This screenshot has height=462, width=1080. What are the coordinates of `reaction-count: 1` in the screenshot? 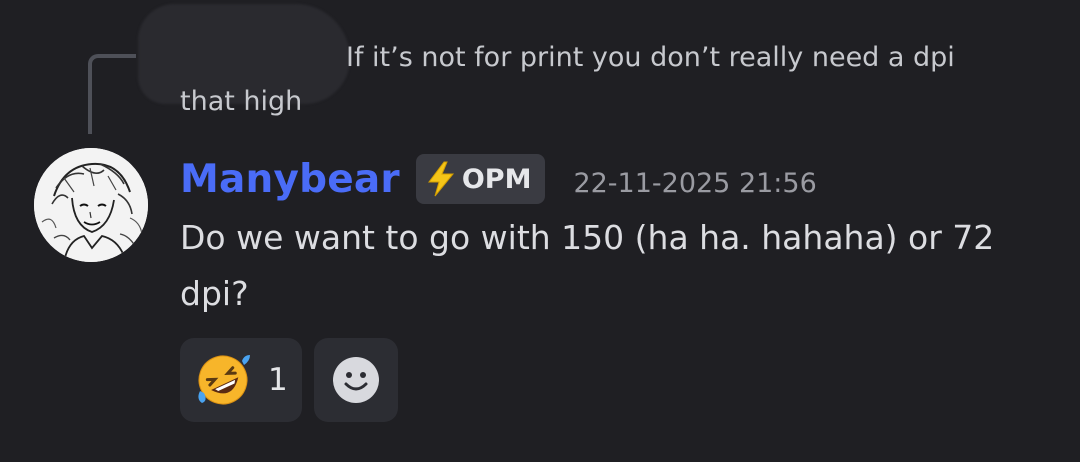 It's located at (278, 380).